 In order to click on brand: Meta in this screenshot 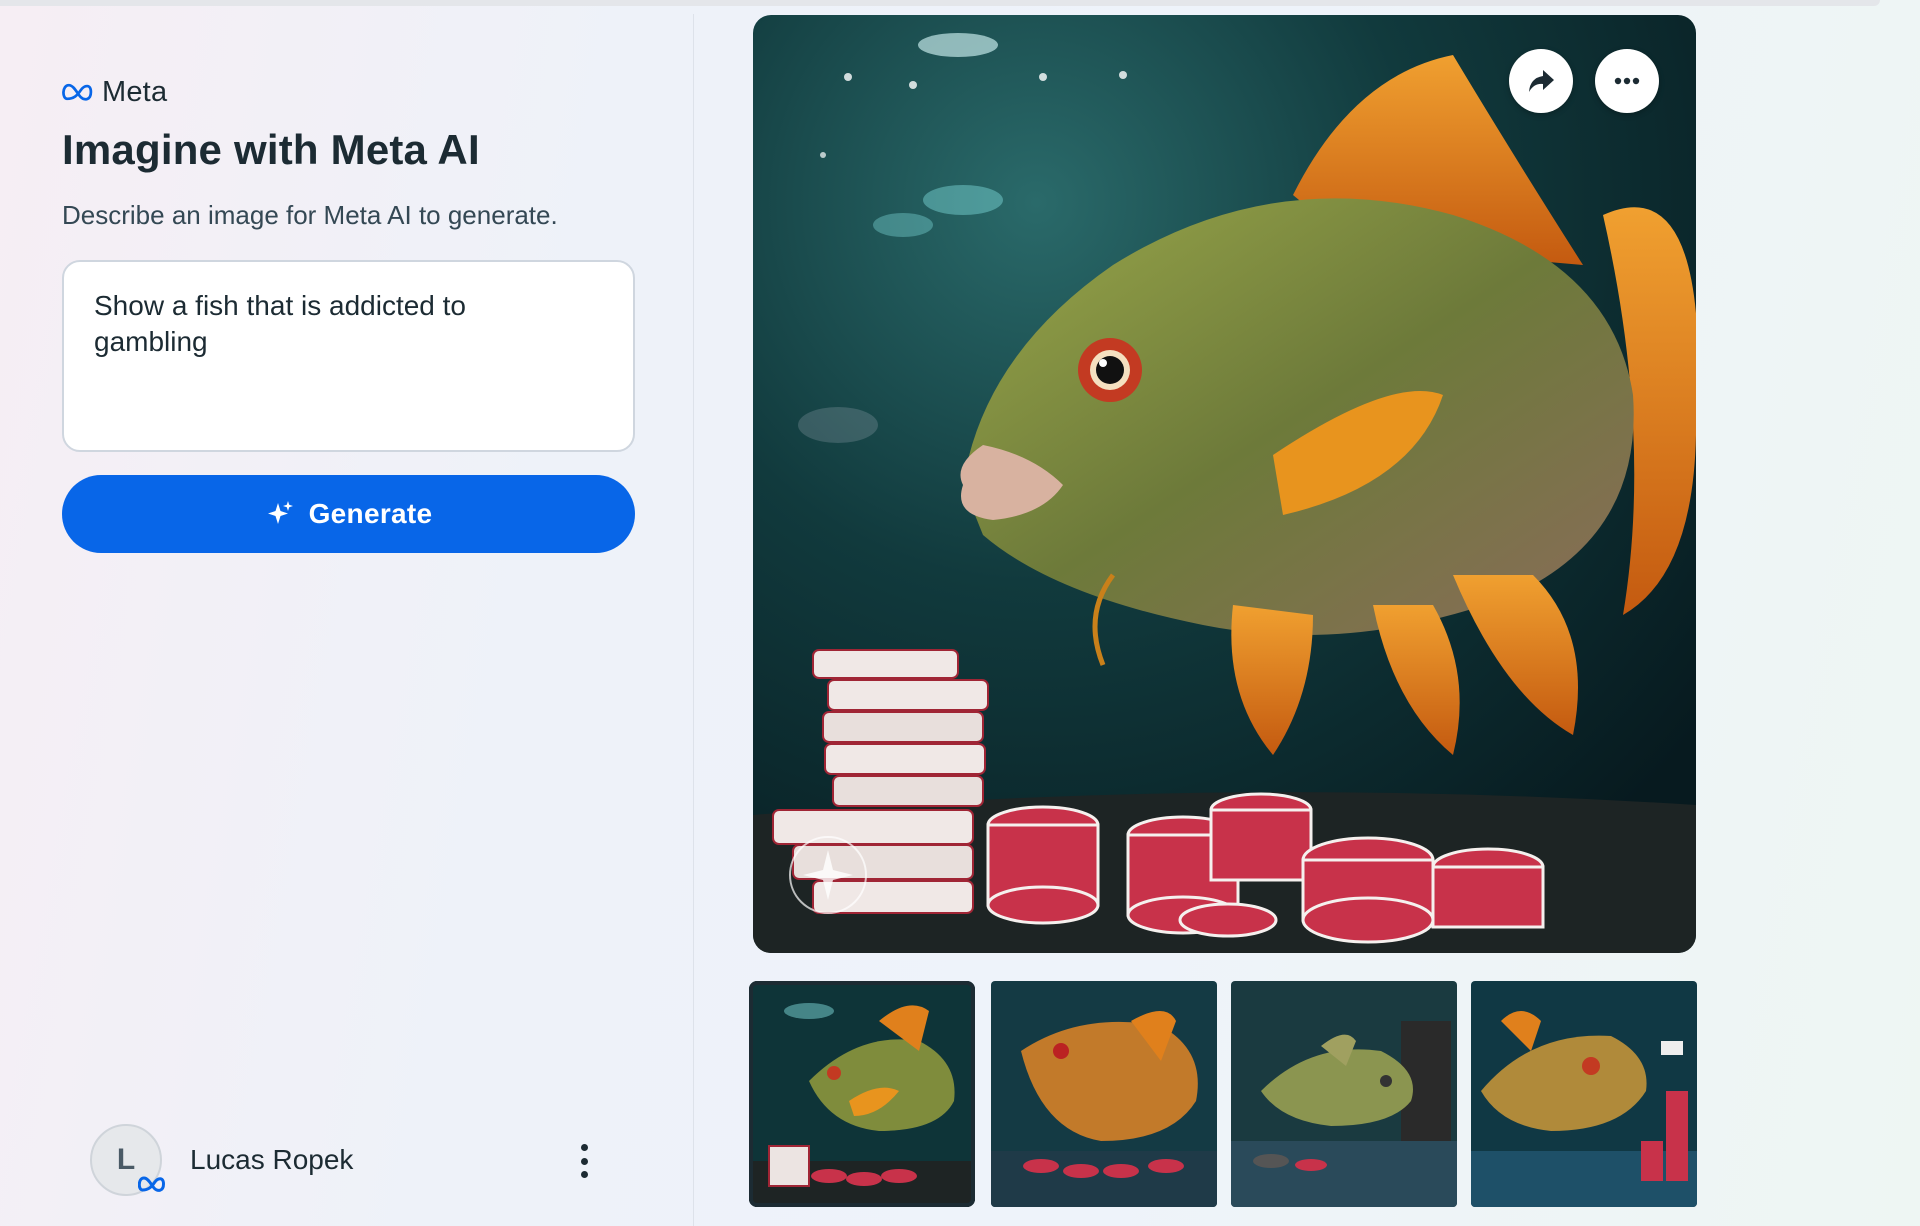, I will do `click(115, 91)`.